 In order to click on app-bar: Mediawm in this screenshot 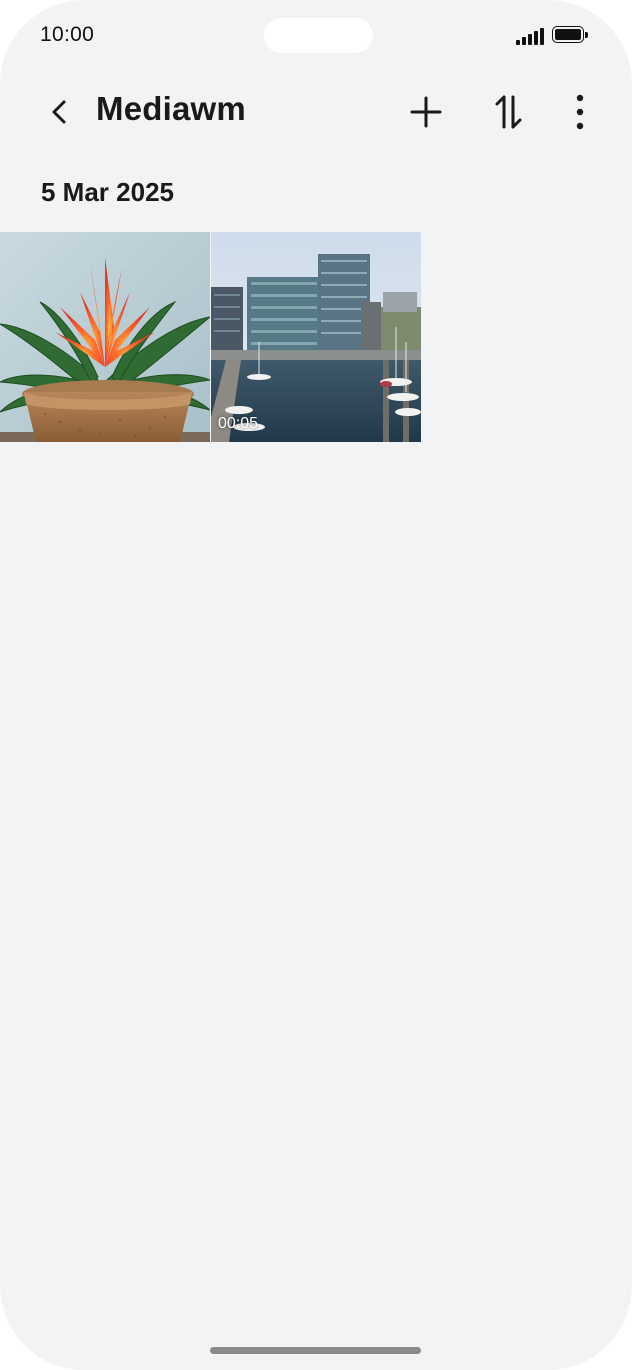, I will do `click(316, 112)`.